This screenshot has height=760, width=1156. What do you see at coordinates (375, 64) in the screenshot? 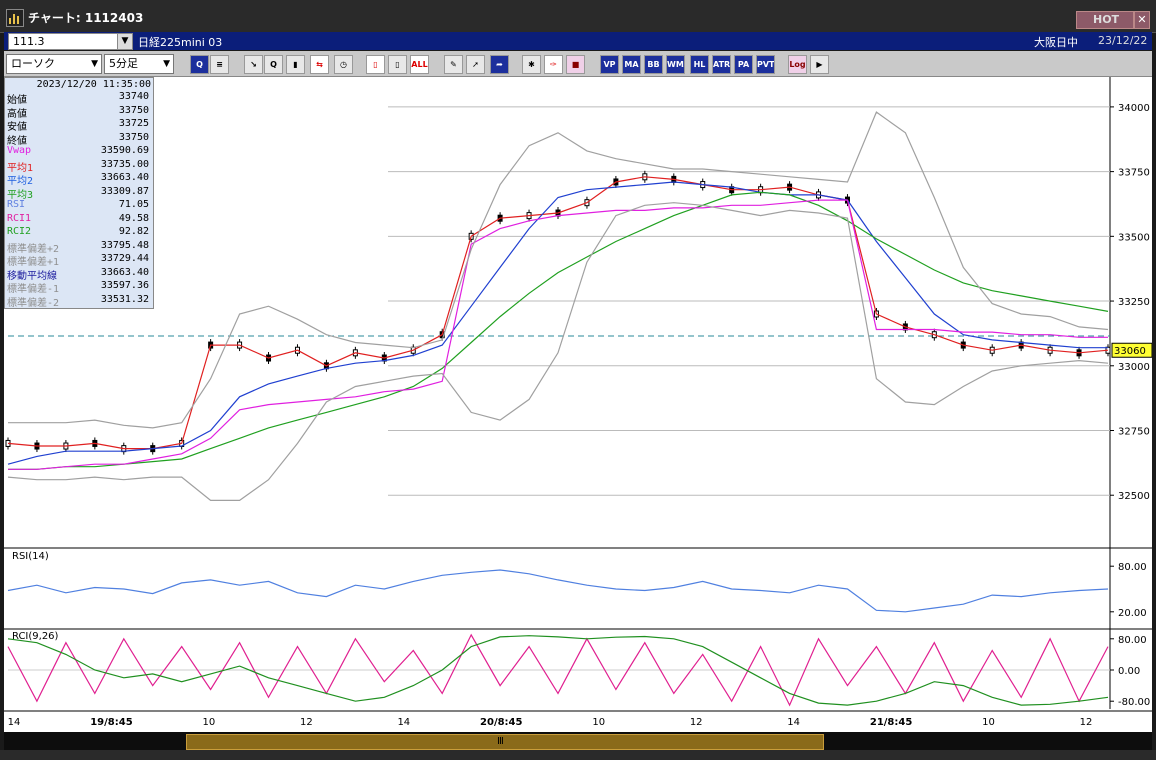
I see `candle-icon: ▯` at bounding box center [375, 64].